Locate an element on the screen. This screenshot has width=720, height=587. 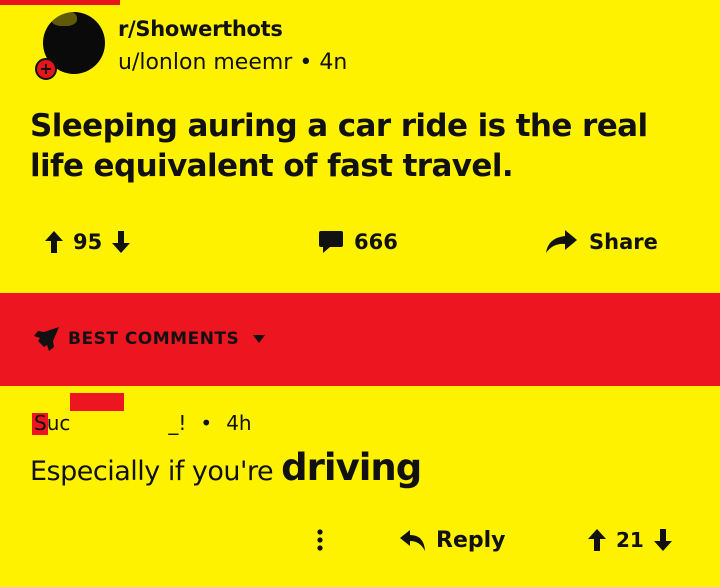
post-author: u/lonlon meemr is located at coordinates (205, 62).